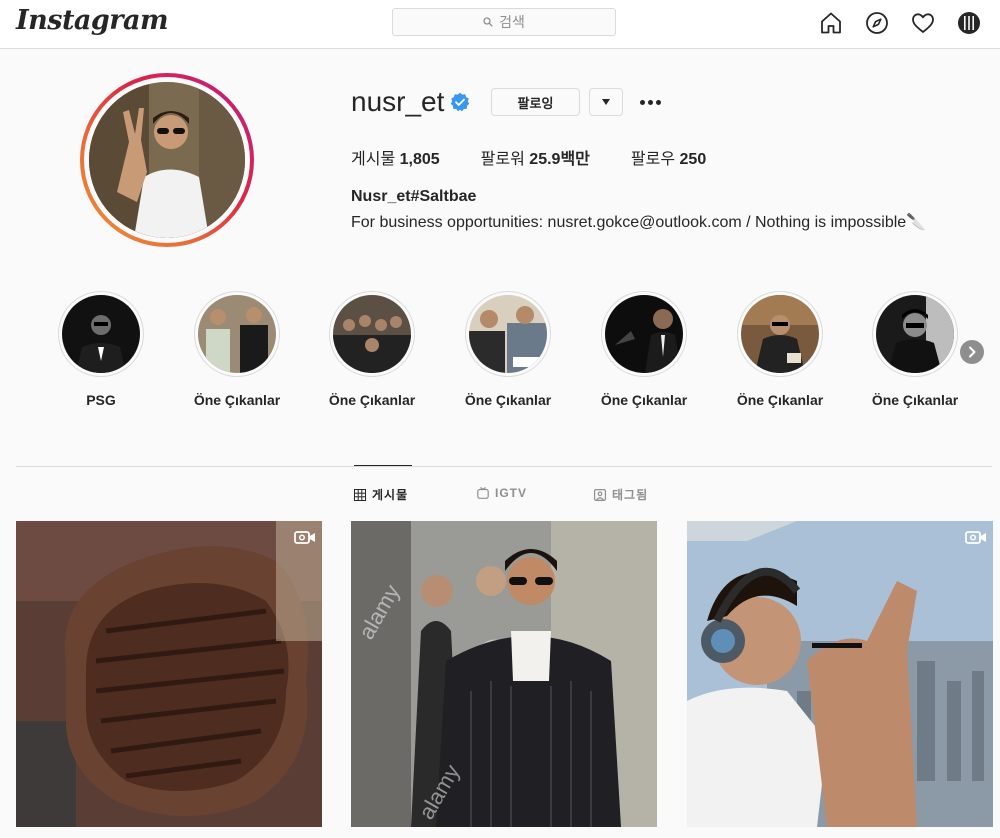  Describe the element at coordinates (92, 20) in the screenshot. I see `instagram-logo: Instagram` at that location.